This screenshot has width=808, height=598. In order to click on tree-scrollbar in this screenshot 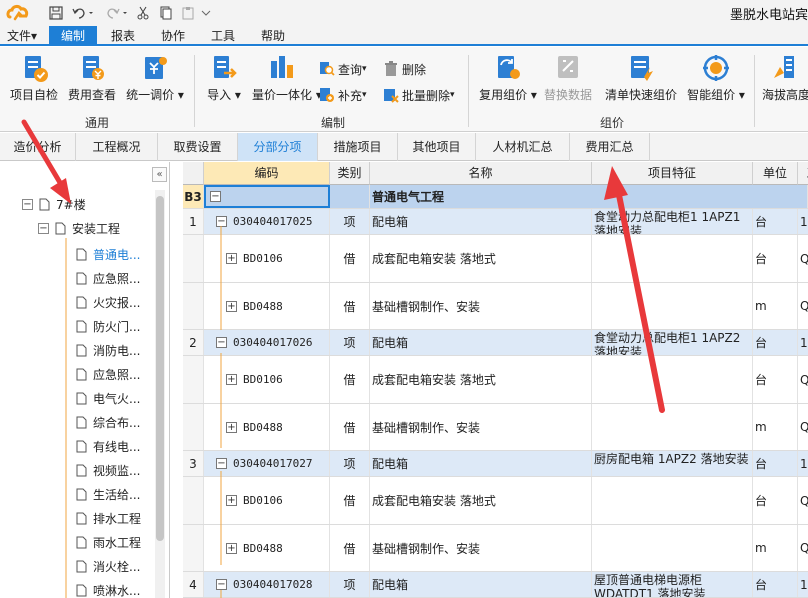, I will do `click(160, 394)`.